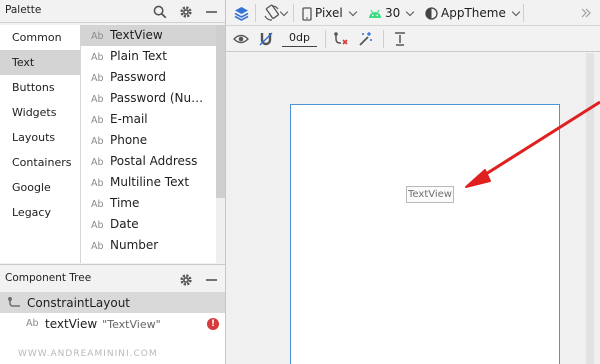 The height and width of the screenshot is (364, 600). Describe the element at coordinates (40, 87) in the screenshot. I see `palette-category-buttons: Buttons` at that location.